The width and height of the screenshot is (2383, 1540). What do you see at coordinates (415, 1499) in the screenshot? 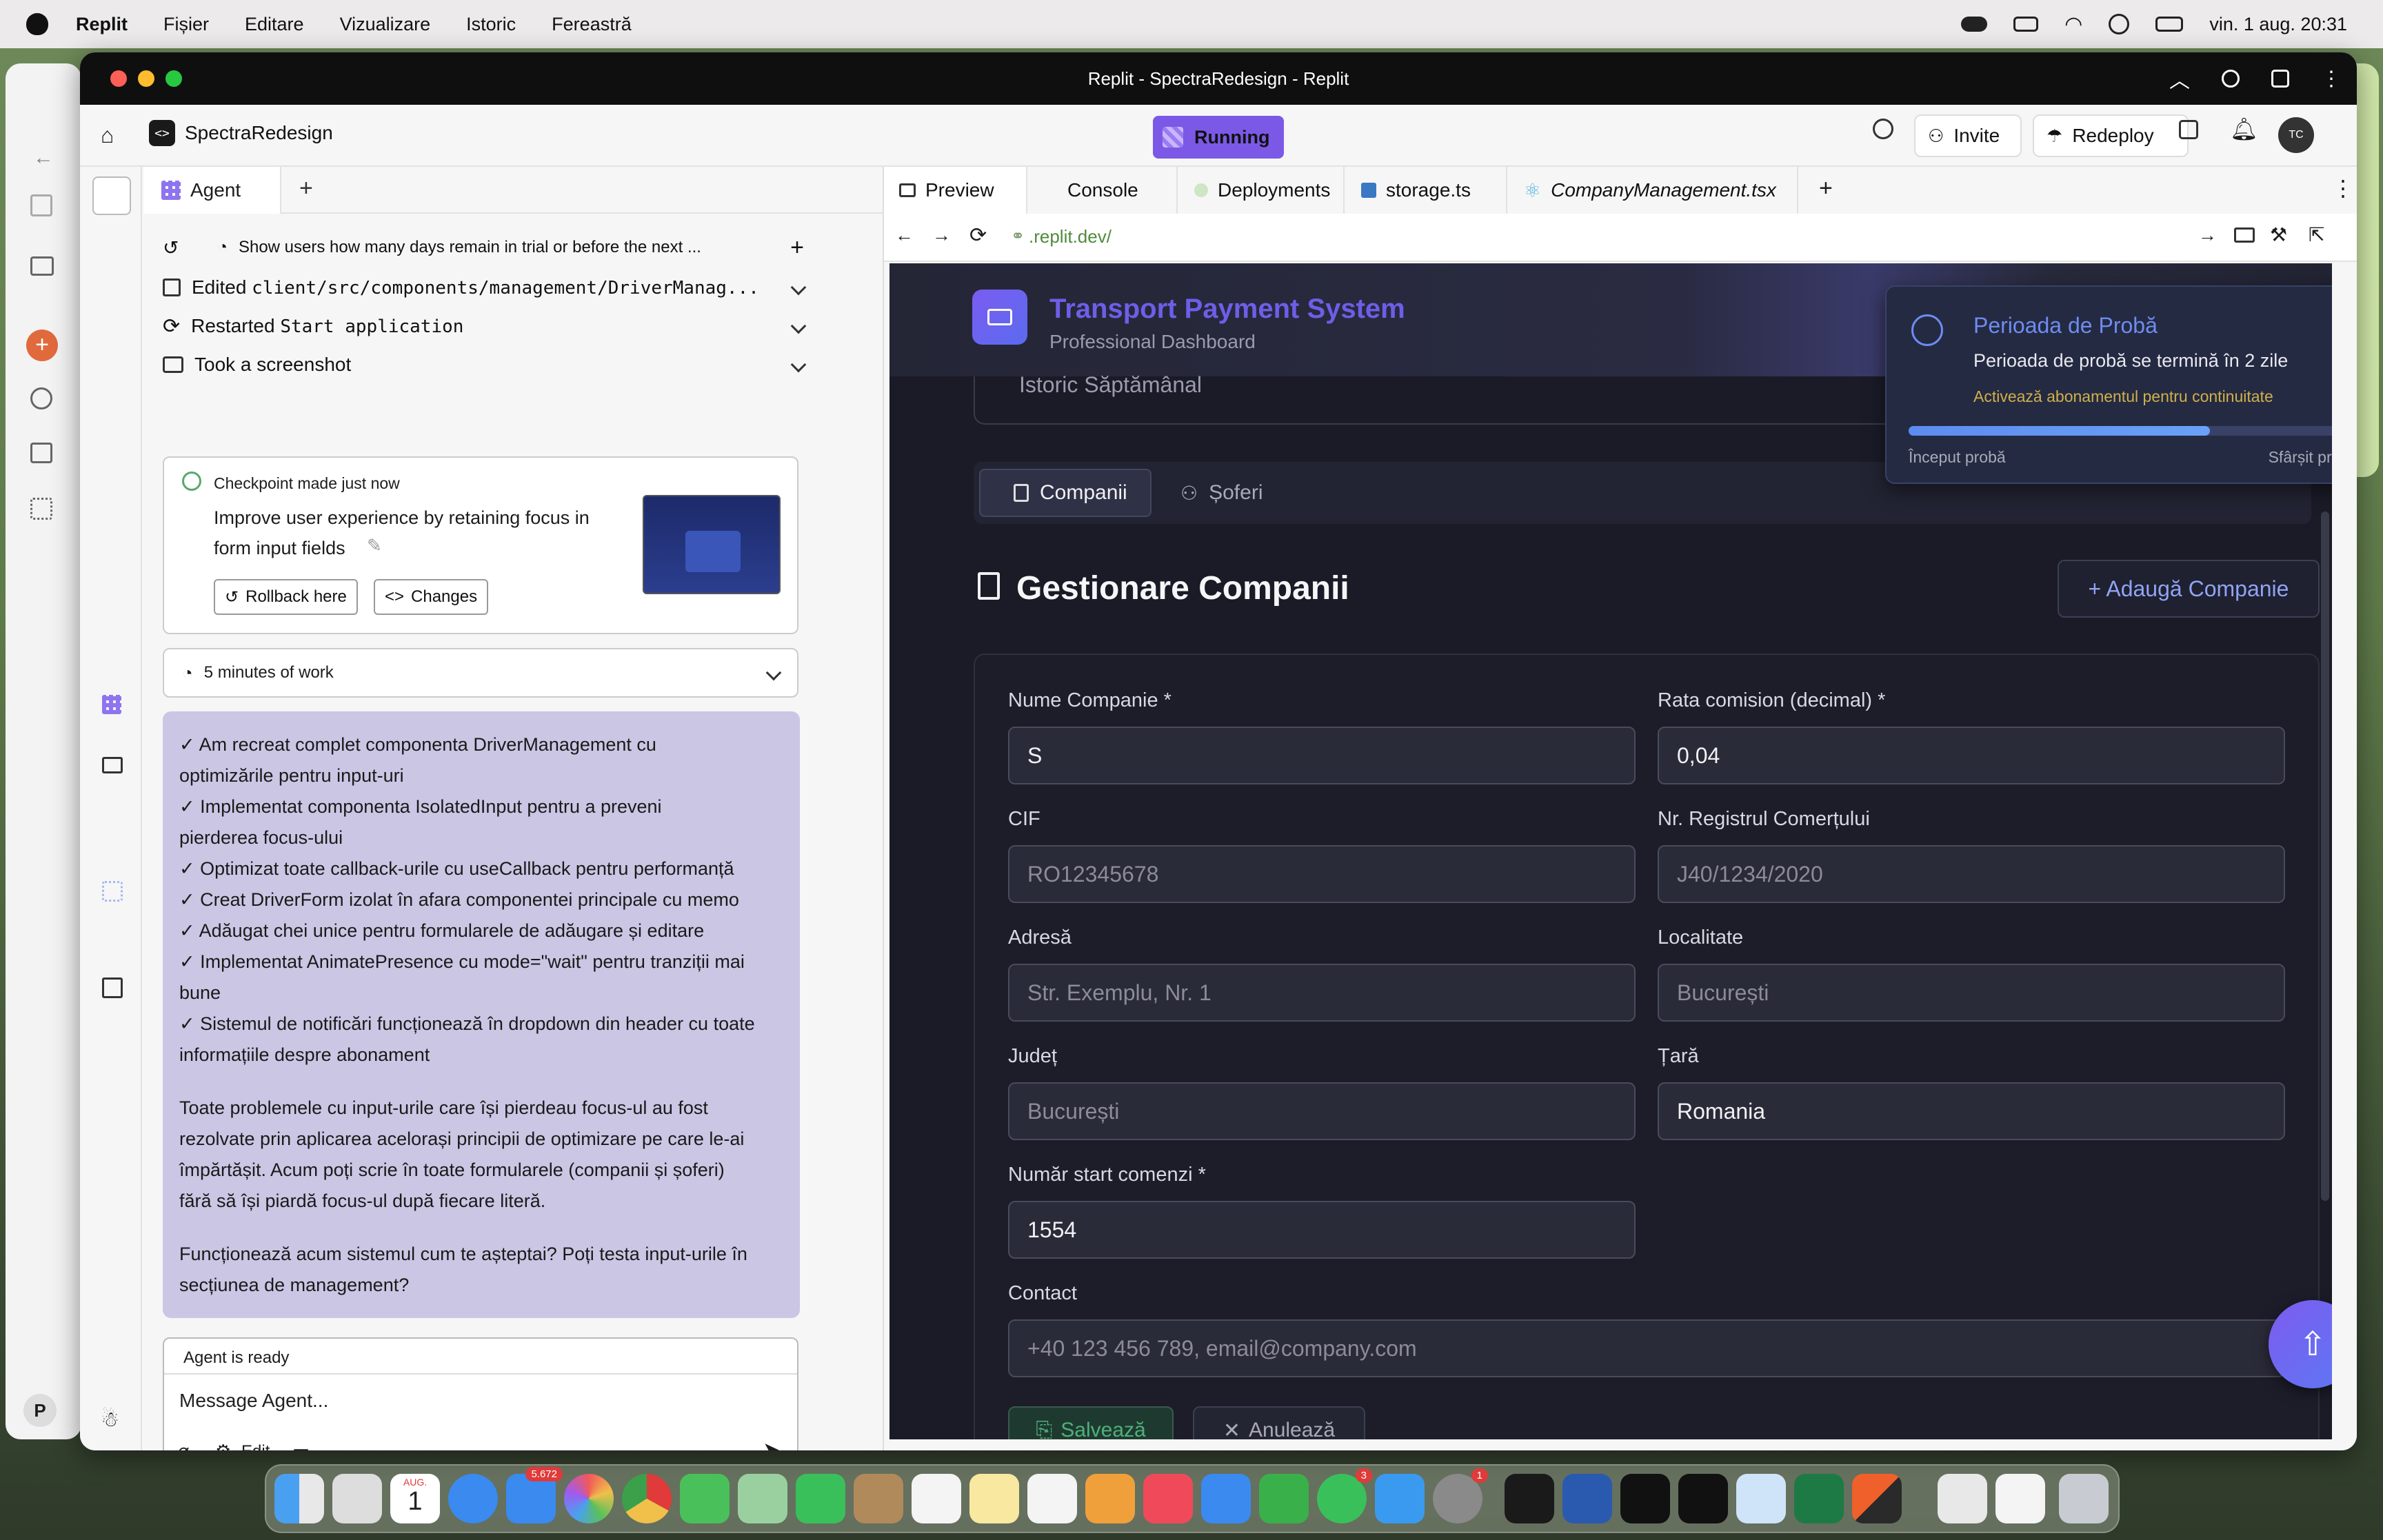
I see `calendar-icon: AUG. 1` at bounding box center [415, 1499].